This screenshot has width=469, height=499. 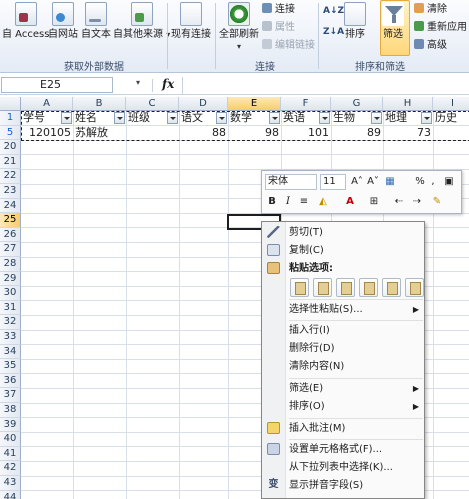 What do you see at coordinates (254, 104) in the screenshot?
I see `column-header-e: E` at bounding box center [254, 104].